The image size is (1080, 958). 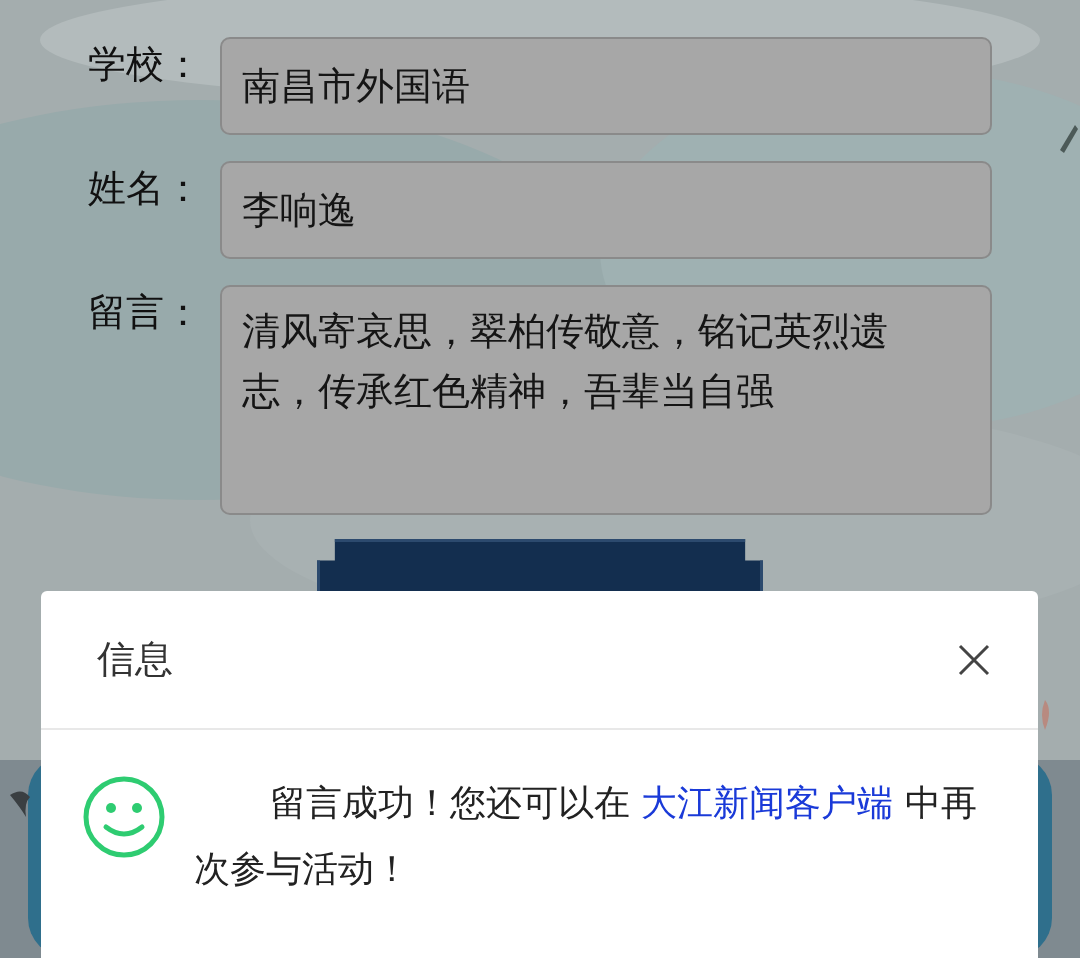 I want to click on success-message: 留言成功！您还可以在 大江新闻客户端 中再次参与活动！, so click(x=586, y=836).